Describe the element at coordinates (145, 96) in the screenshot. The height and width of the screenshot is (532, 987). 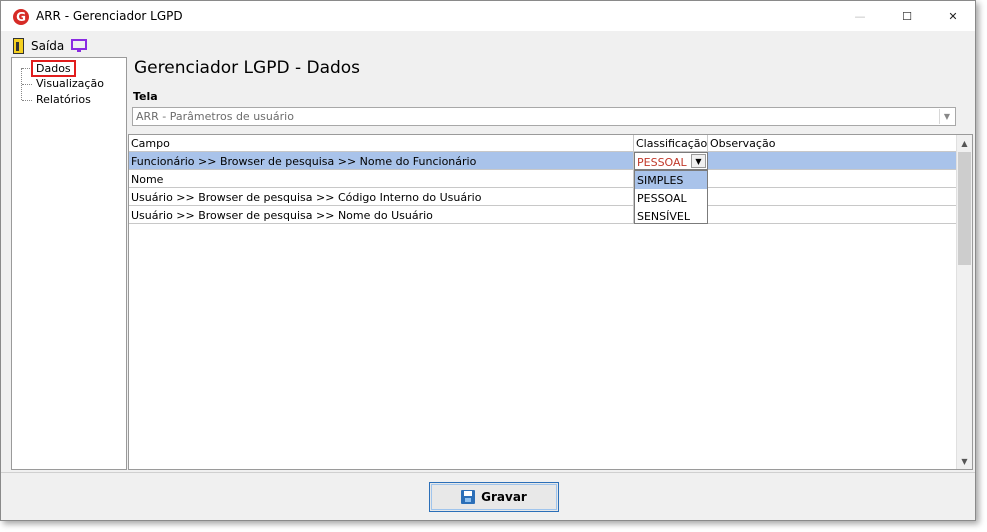
I see `tela-label: Tela` at that location.